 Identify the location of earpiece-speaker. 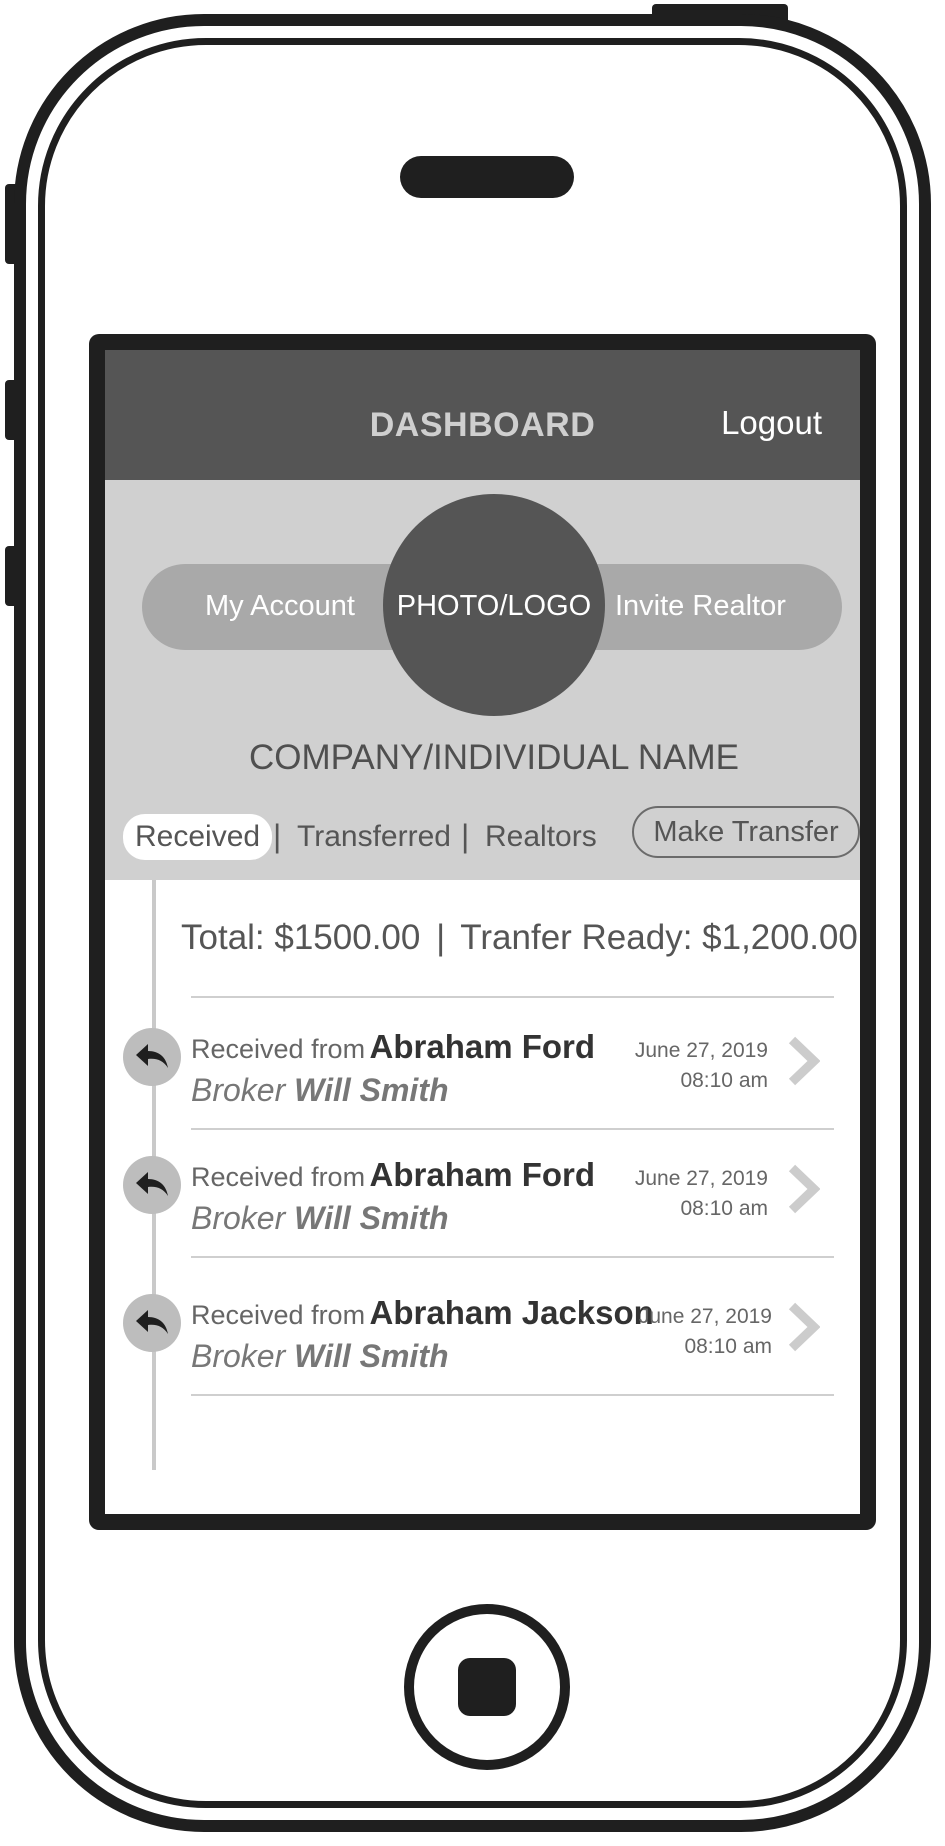
(487, 177).